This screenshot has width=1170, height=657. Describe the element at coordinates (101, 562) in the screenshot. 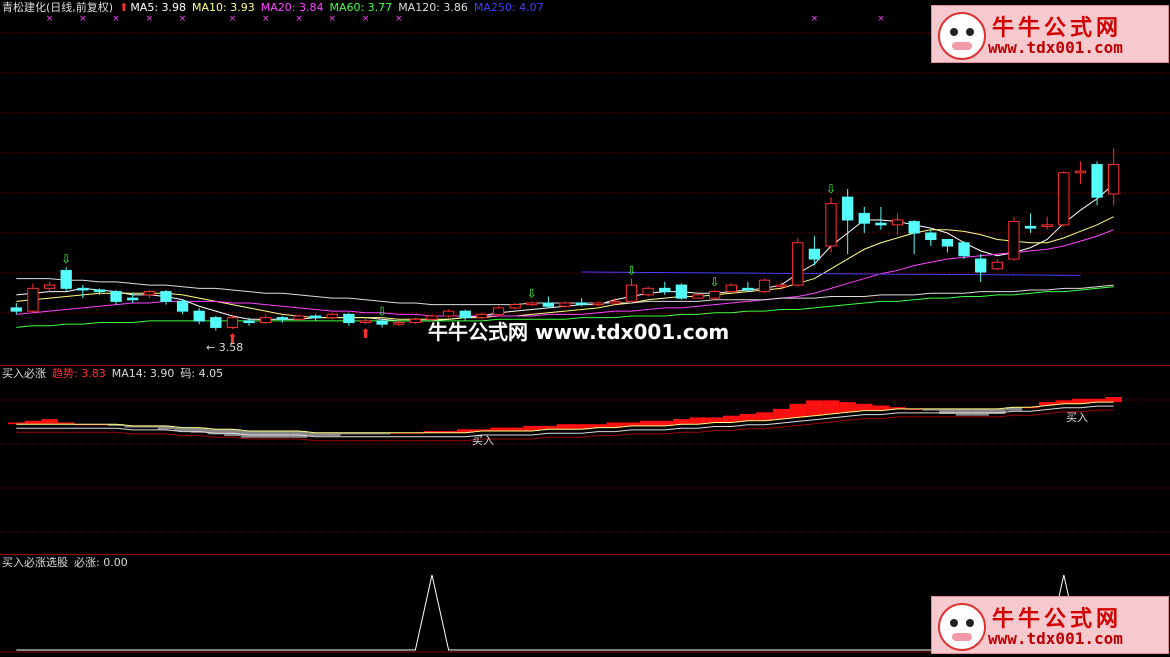

I see `bizhang-value: 必涨: 0.00` at that location.